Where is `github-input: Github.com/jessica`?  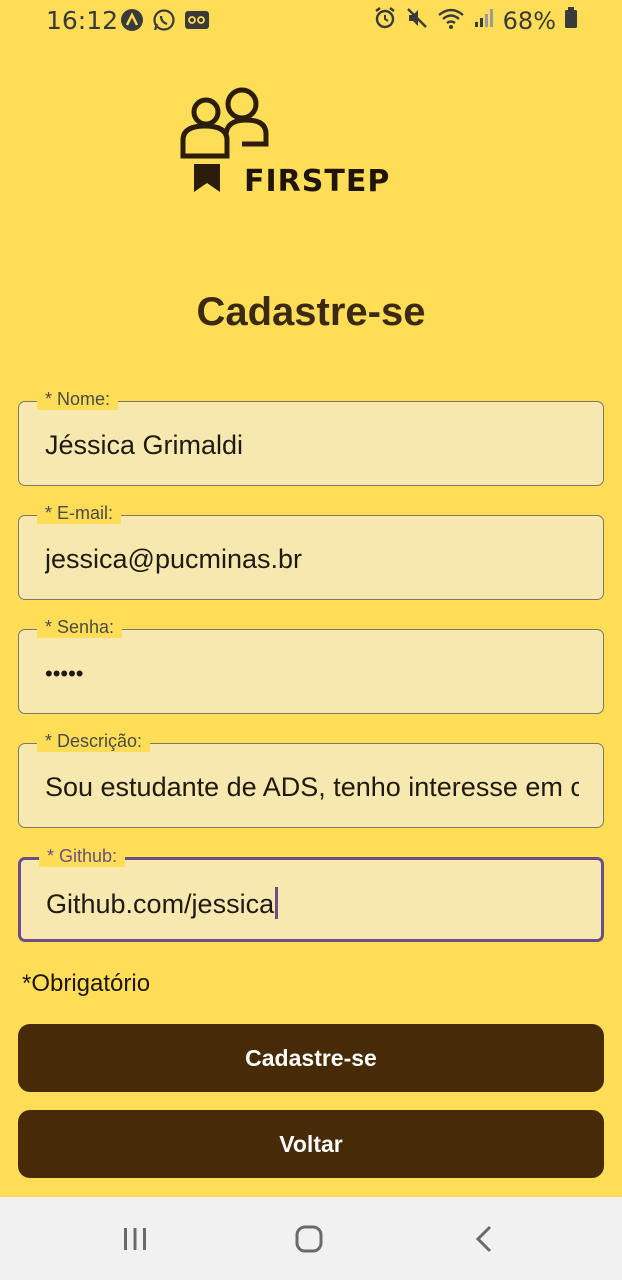 github-input: Github.com/jessica is located at coordinates (311, 903).